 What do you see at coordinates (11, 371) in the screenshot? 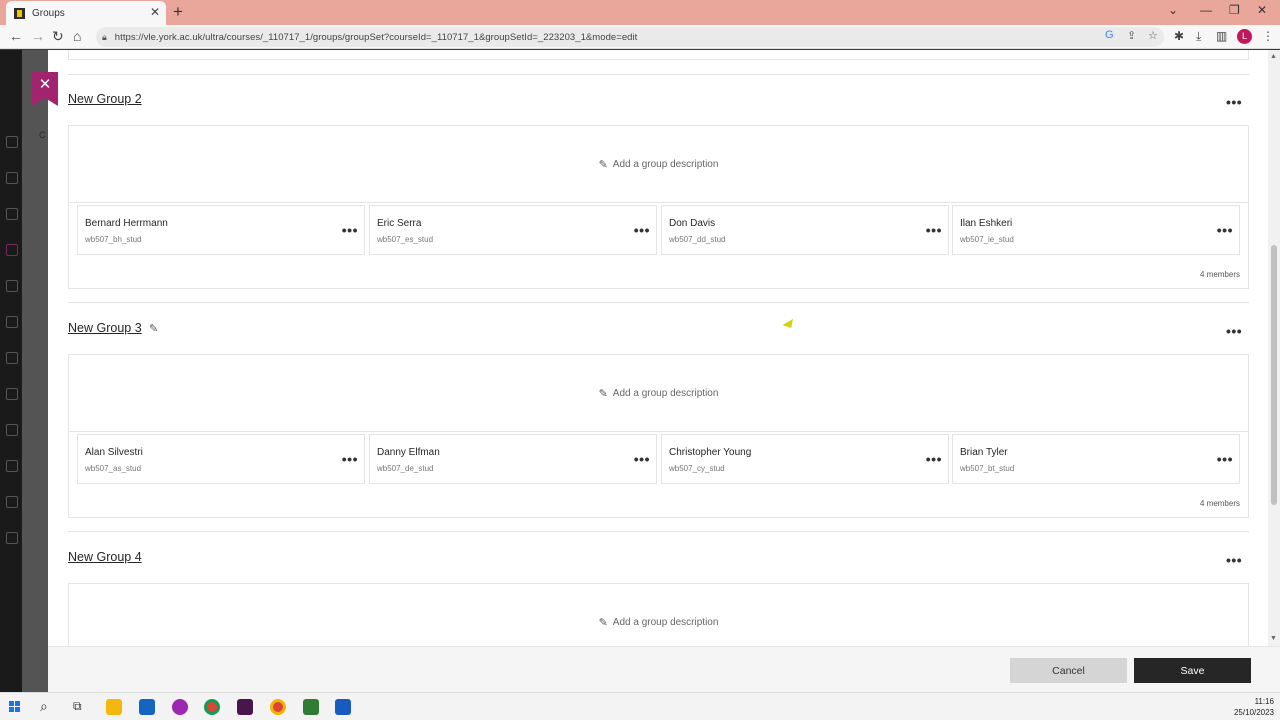
I see `background-nav` at bounding box center [11, 371].